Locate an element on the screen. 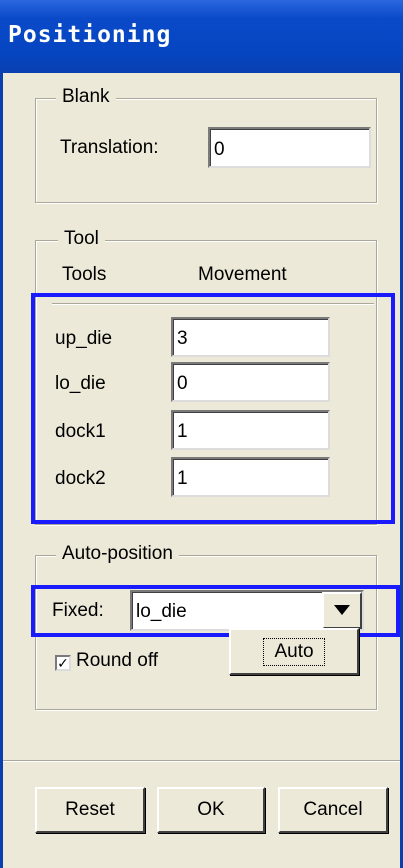 The height and width of the screenshot is (868, 403). tool-legend: Tool is located at coordinates (81, 239).